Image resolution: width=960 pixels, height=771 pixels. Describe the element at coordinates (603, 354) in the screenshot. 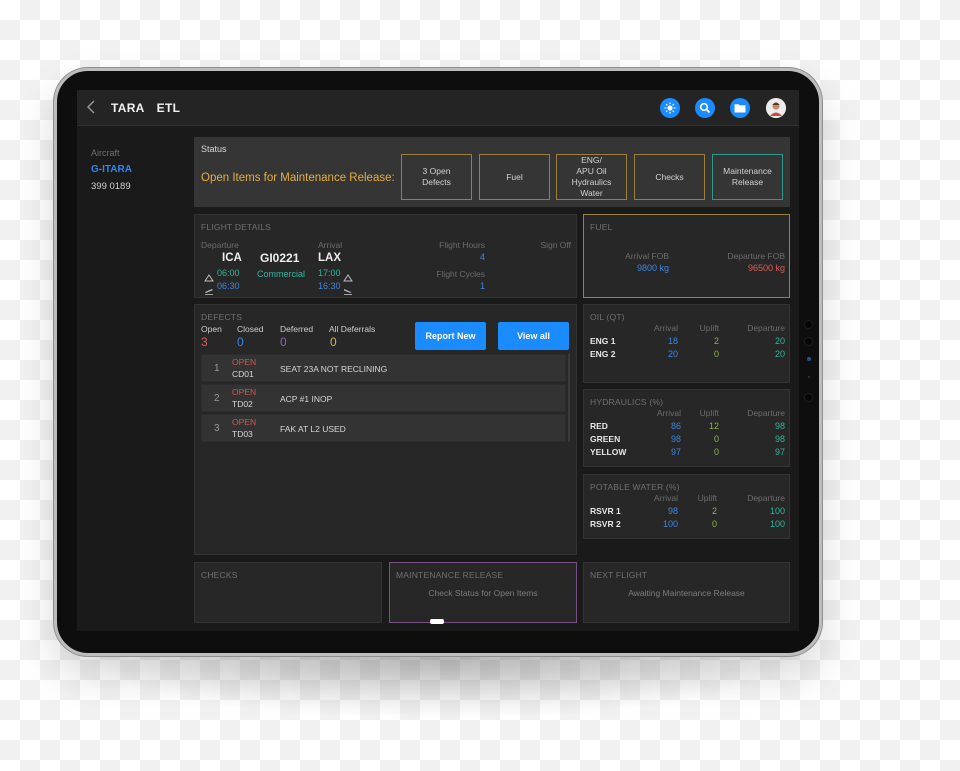

I see `oil-row-name: ENG 2` at that location.